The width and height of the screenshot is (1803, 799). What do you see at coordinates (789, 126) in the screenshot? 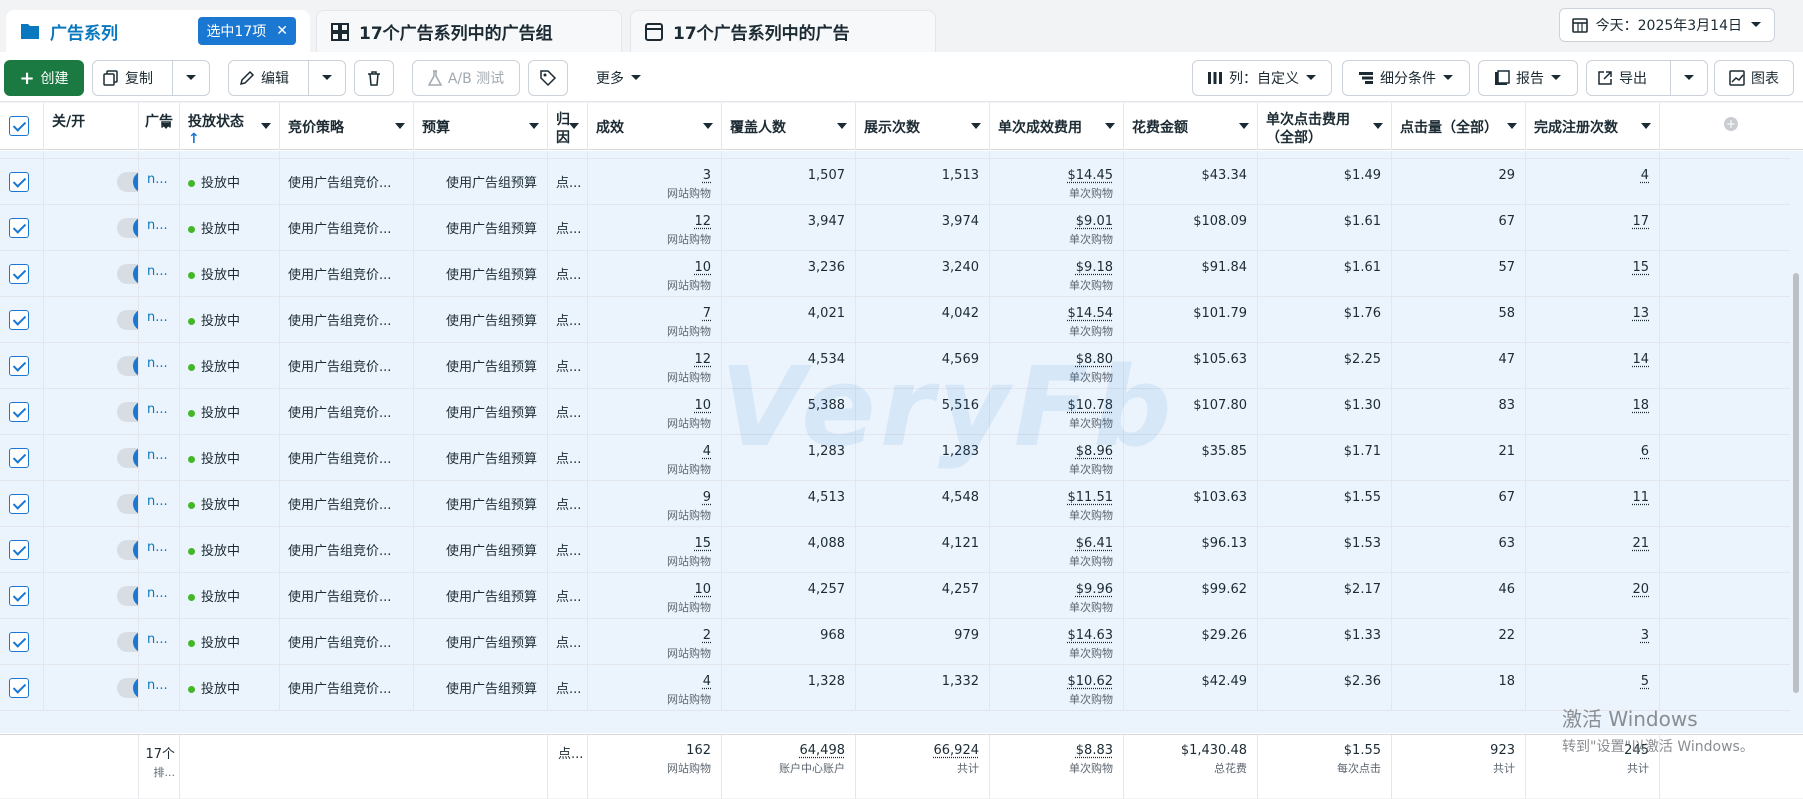
I see `header-reach: 覆盖人数` at bounding box center [789, 126].